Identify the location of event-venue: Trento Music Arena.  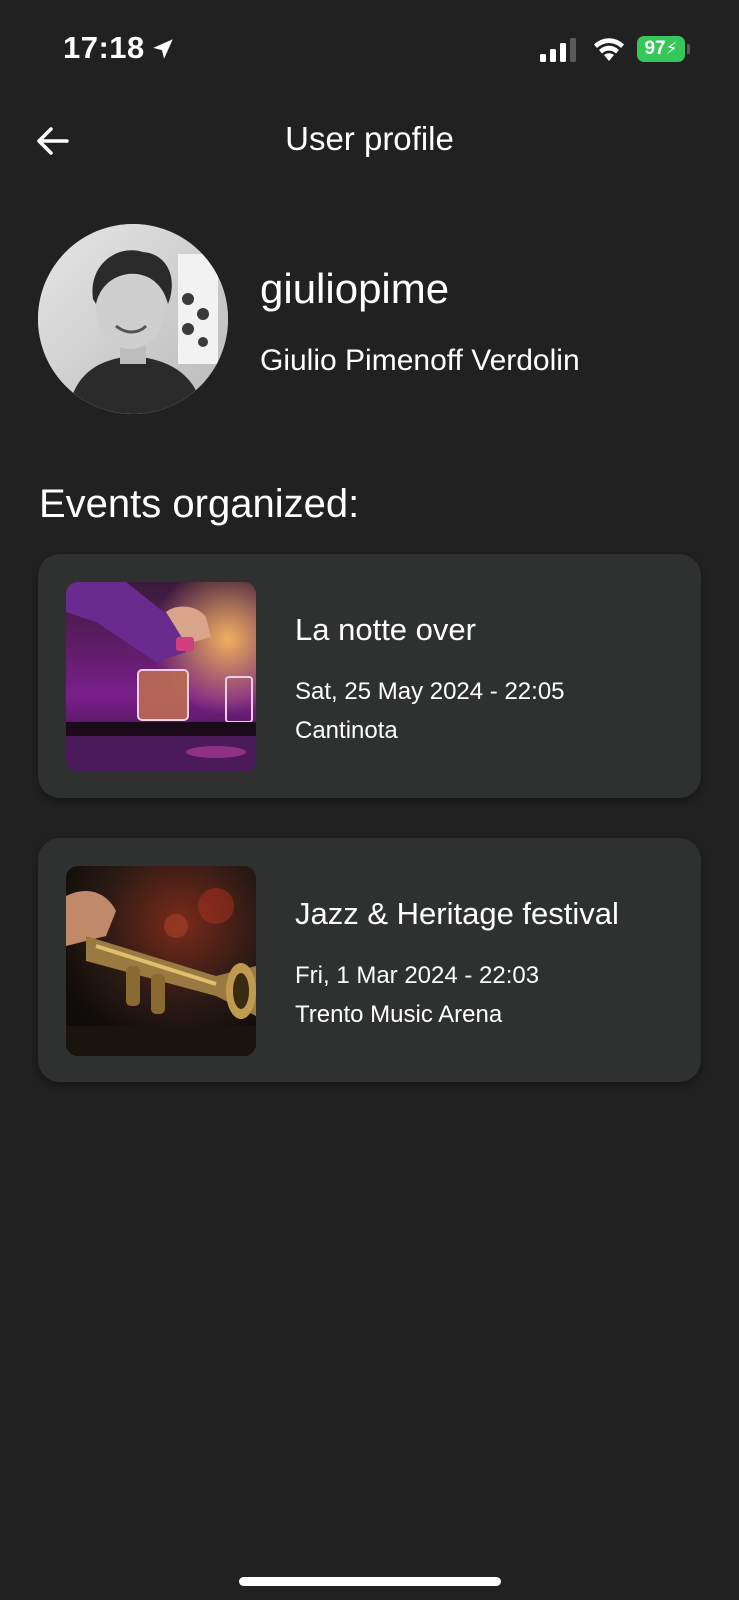
(399, 1014).